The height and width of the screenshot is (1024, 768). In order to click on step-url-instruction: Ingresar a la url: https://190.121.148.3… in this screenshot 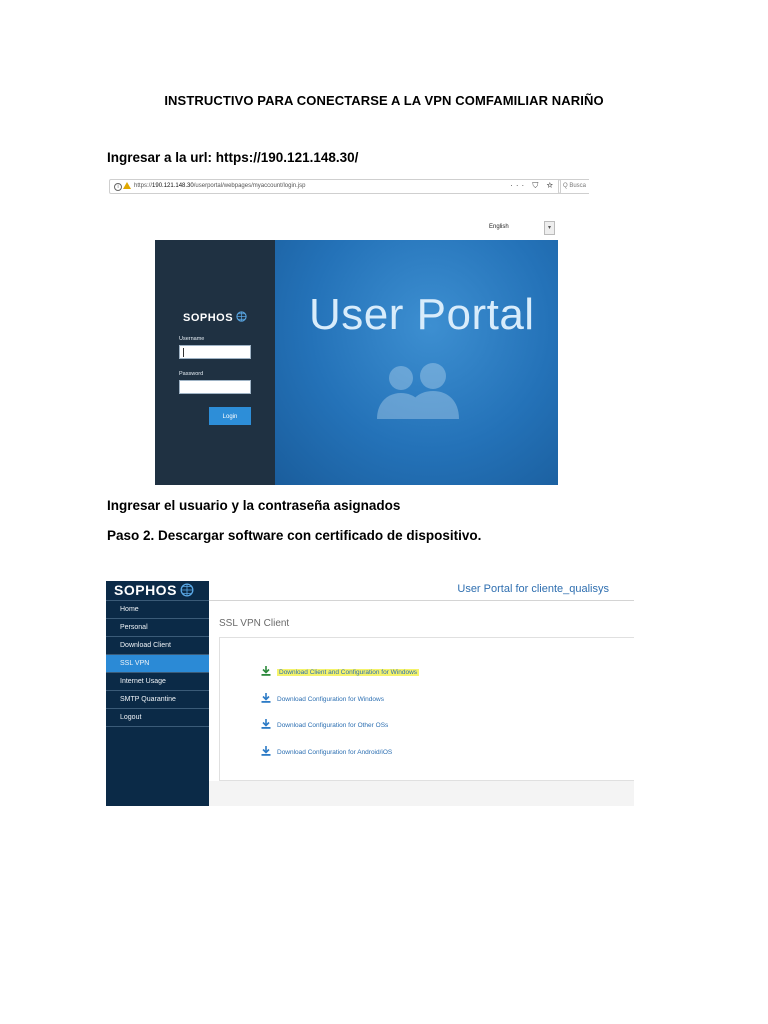, I will do `click(233, 157)`.